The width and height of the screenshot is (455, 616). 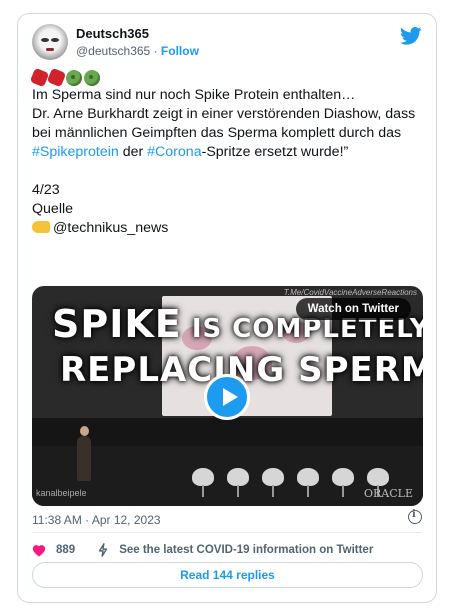 What do you see at coordinates (50, 49) in the screenshot?
I see `avatar-mouth` at bounding box center [50, 49].